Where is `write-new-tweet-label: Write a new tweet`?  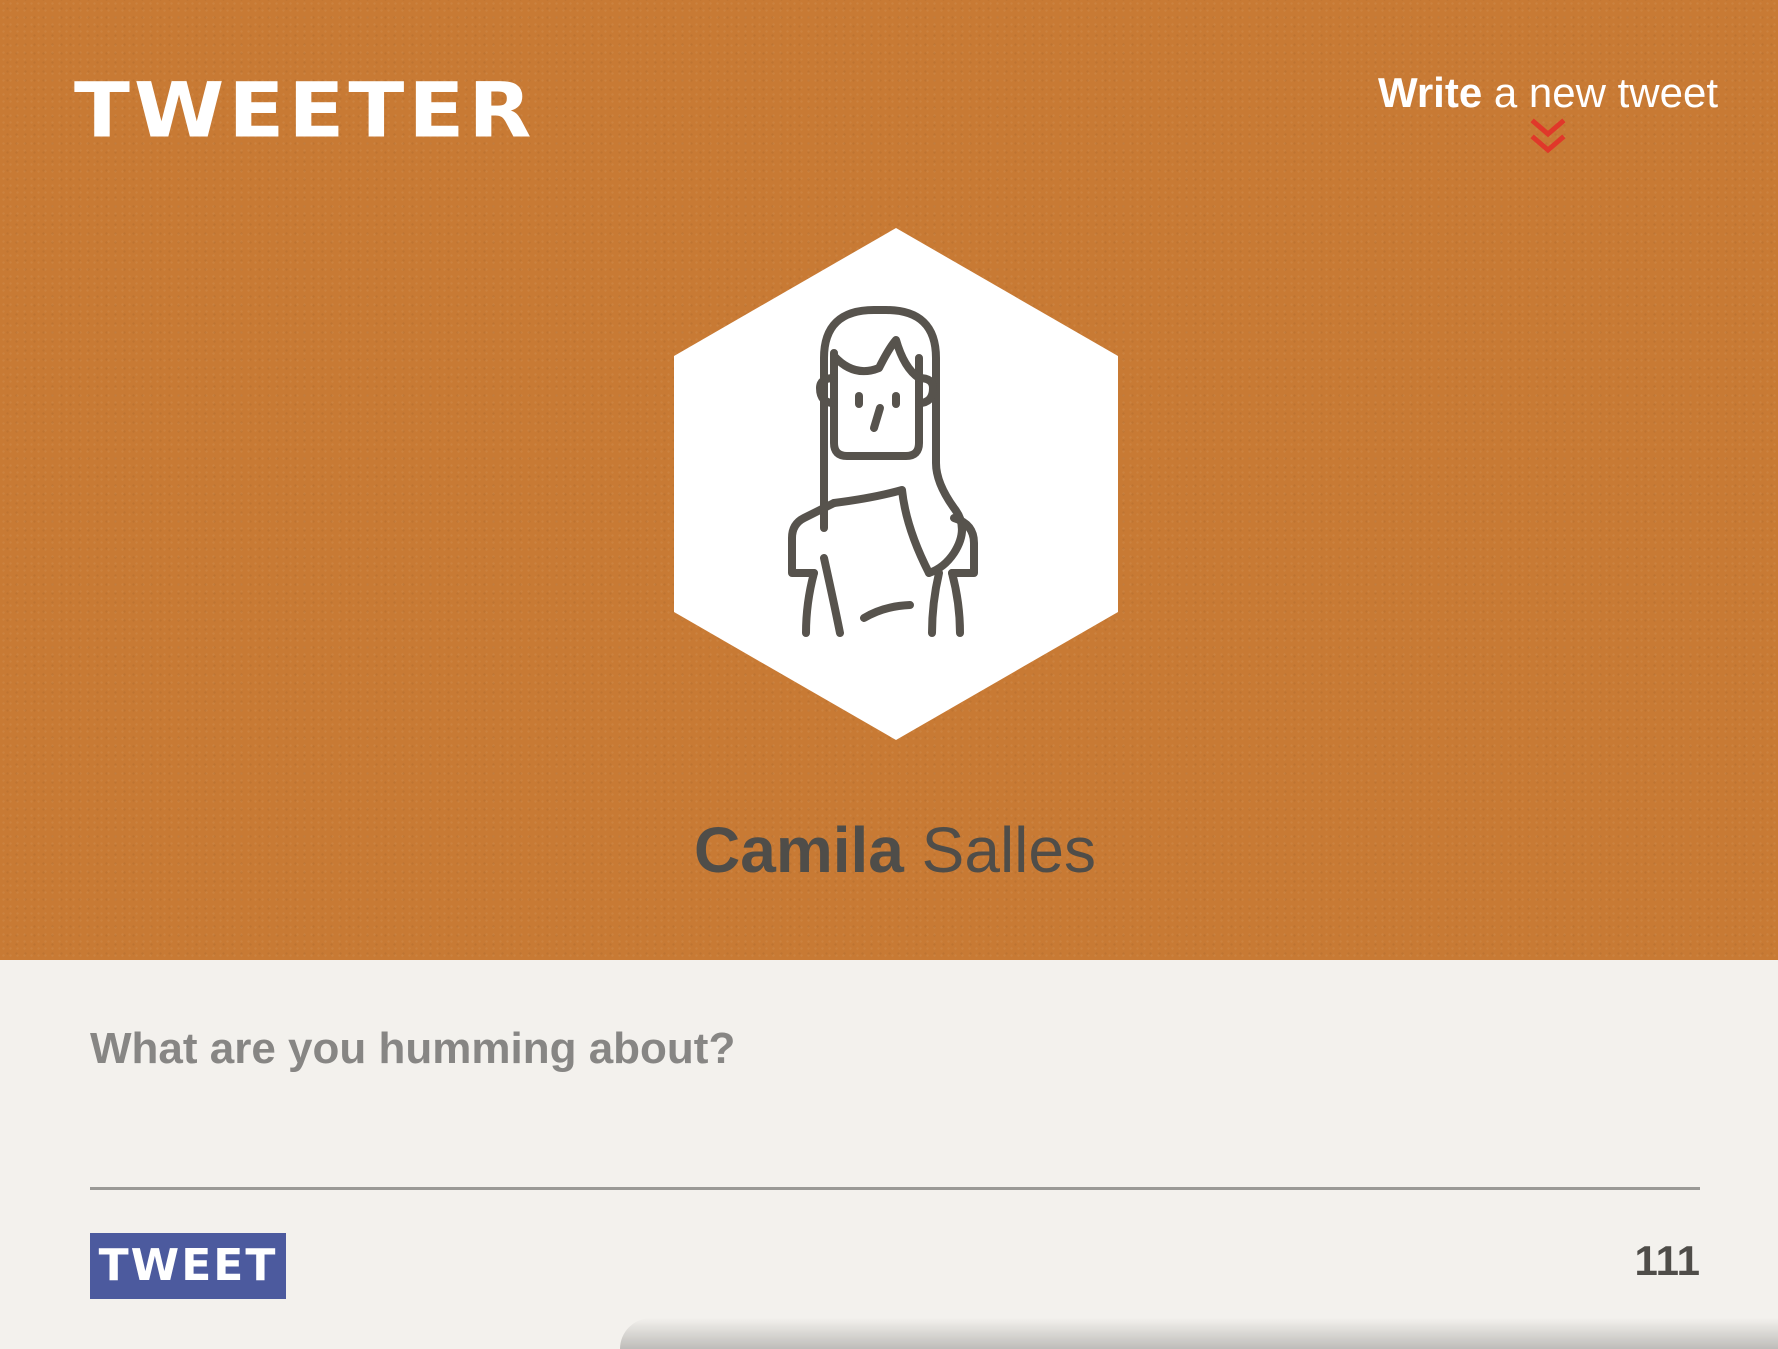 write-new-tweet-label: Write a new tweet is located at coordinates (1548, 93).